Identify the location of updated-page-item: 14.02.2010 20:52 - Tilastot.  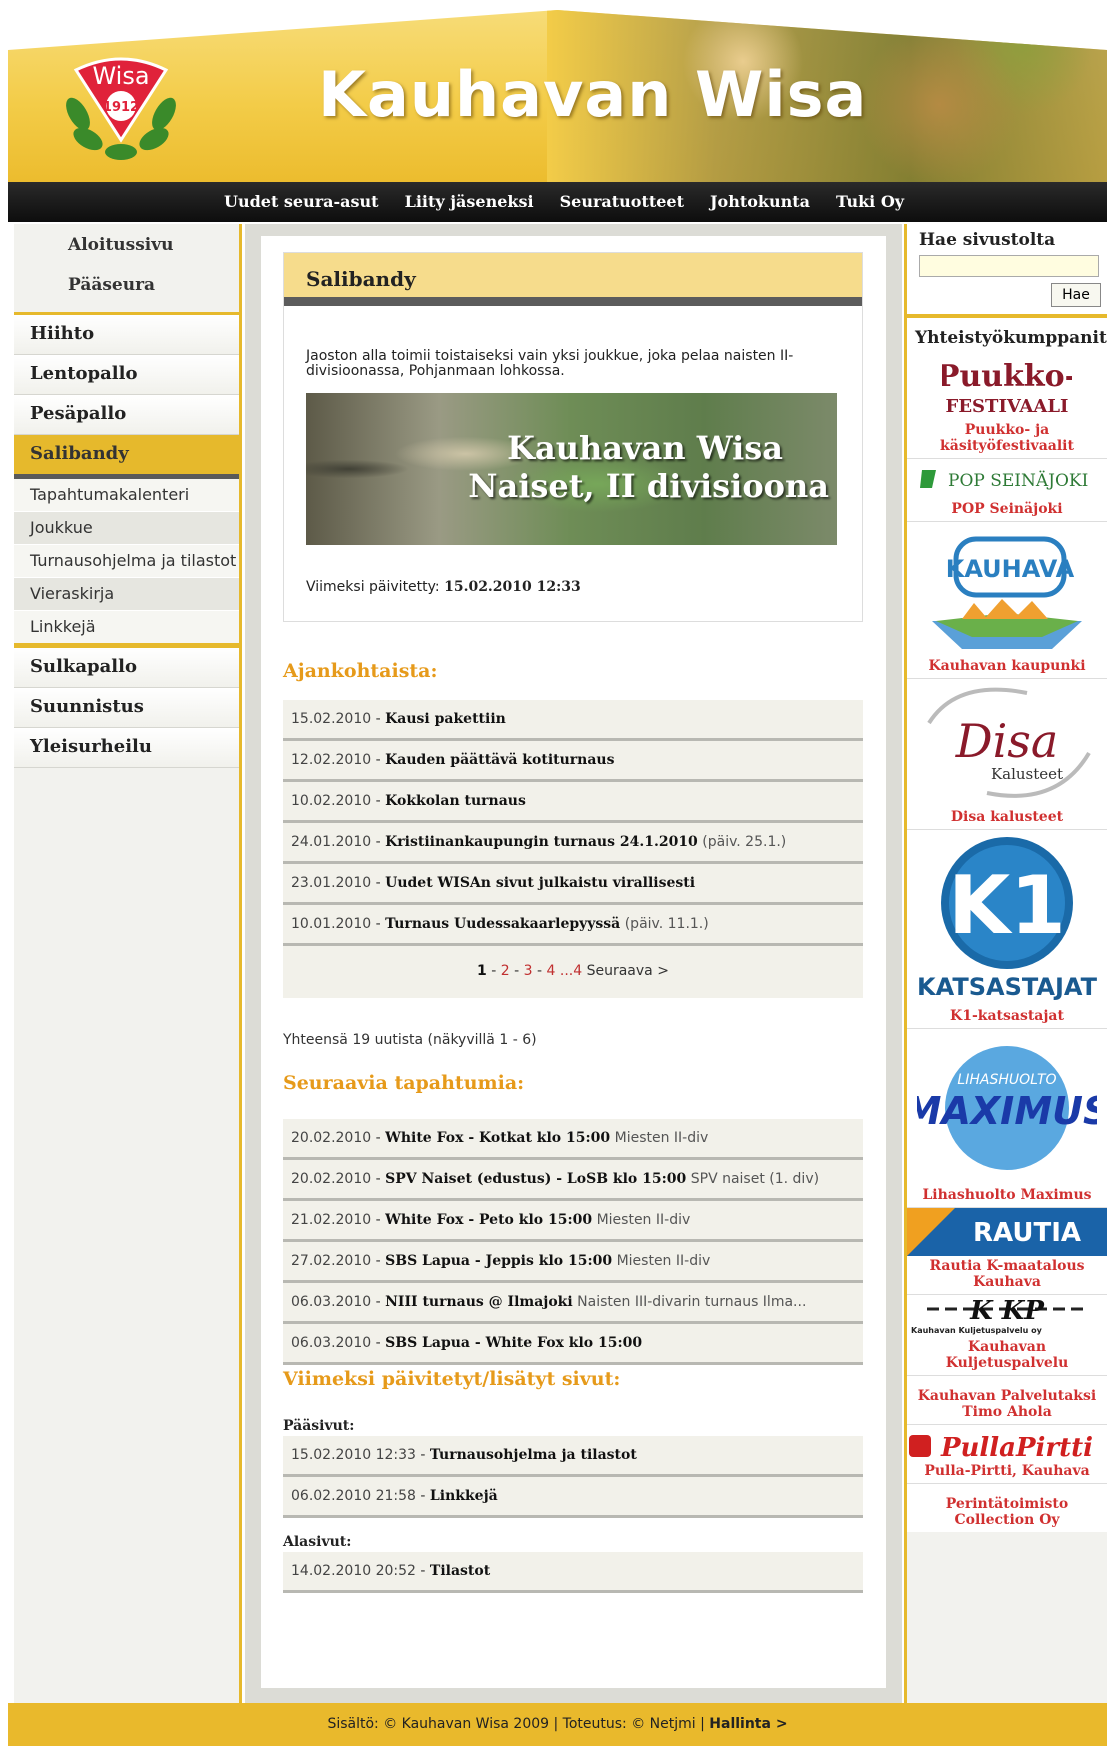
(573, 1572).